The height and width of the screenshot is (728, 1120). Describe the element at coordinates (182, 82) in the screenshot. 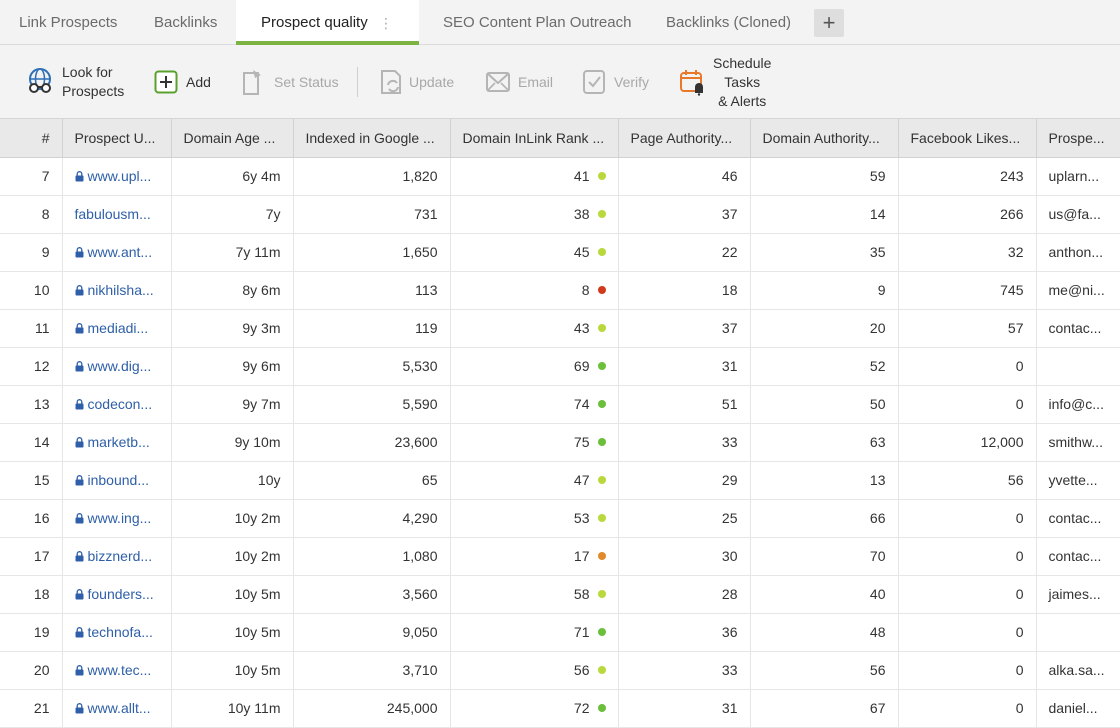

I see `add-button: Add` at that location.